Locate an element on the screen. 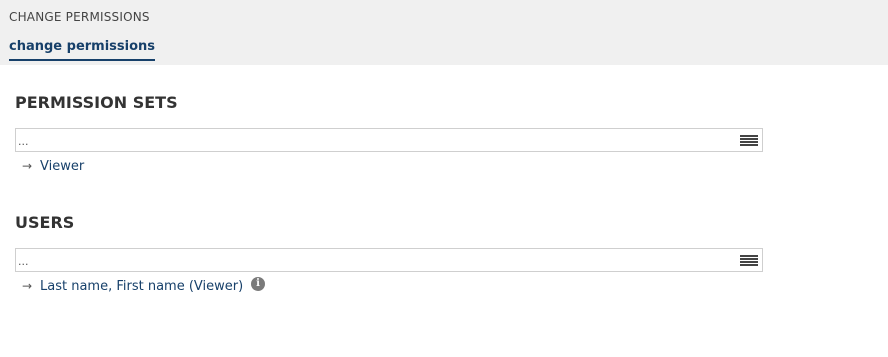  permission-set-link-viewer: Viewer is located at coordinates (62, 166).